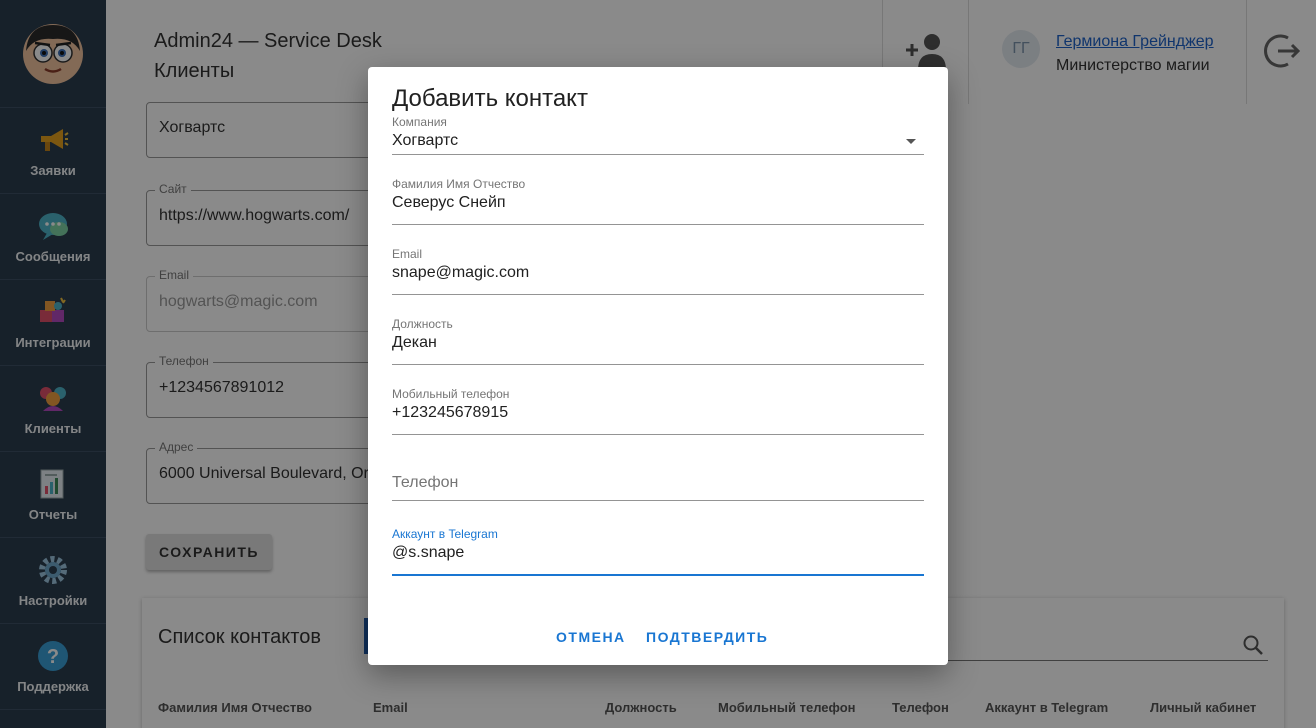  I want to click on dialog-title: Добавить контакт, so click(490, 98).